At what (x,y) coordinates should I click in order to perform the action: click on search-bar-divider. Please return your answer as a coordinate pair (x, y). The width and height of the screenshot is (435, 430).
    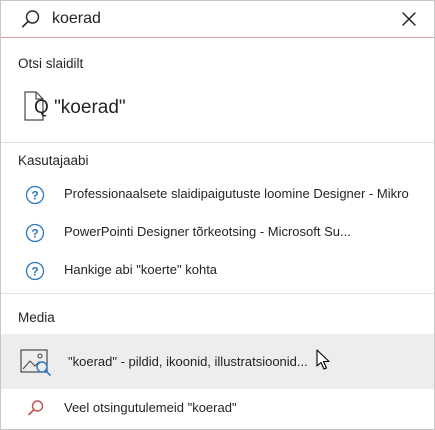
    Looking at the image, I should click on (217, 37).